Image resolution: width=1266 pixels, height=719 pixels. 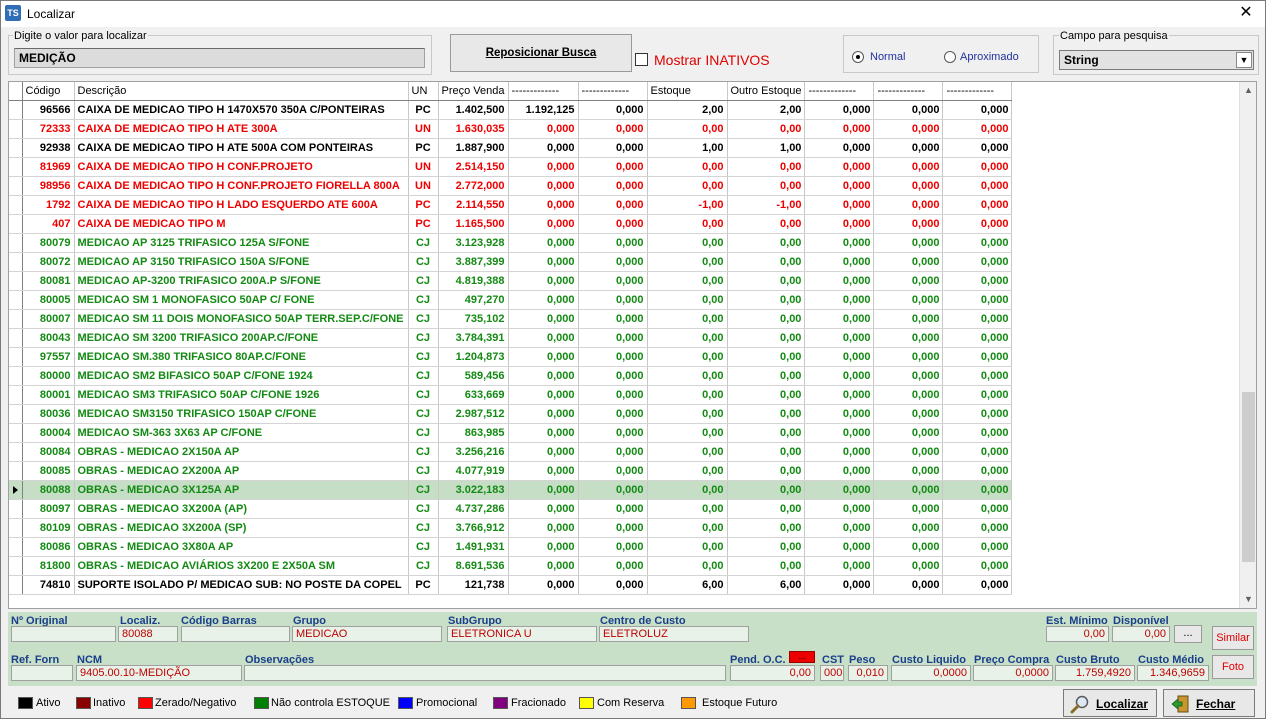 I want to click on table-cell: OBRAS - MEDICAO 3X125A AP, so click(x=241, y=490).